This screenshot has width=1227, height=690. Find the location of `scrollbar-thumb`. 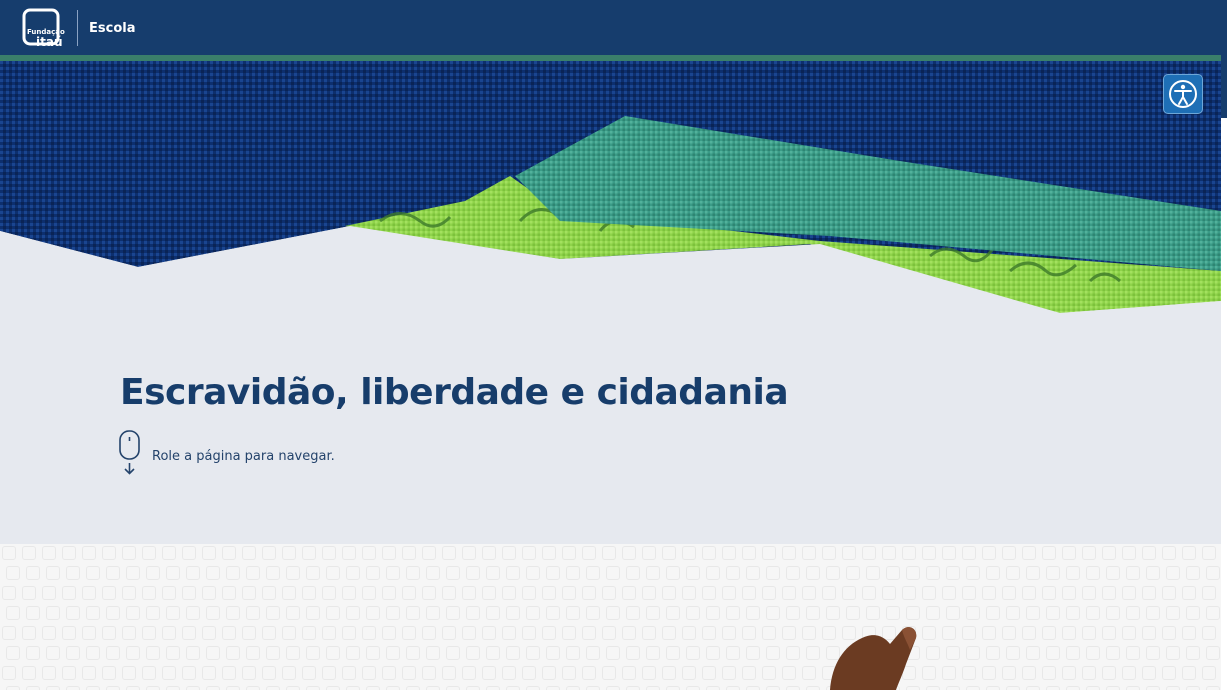

scrollbar-thumb is located at coordinates (1224, 59).